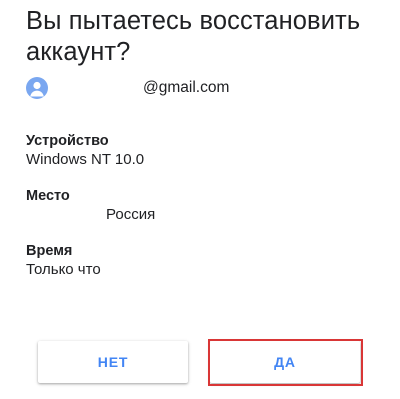  I want to click on device-section: Устройство Windows NT 10.0, so click(85, 151).